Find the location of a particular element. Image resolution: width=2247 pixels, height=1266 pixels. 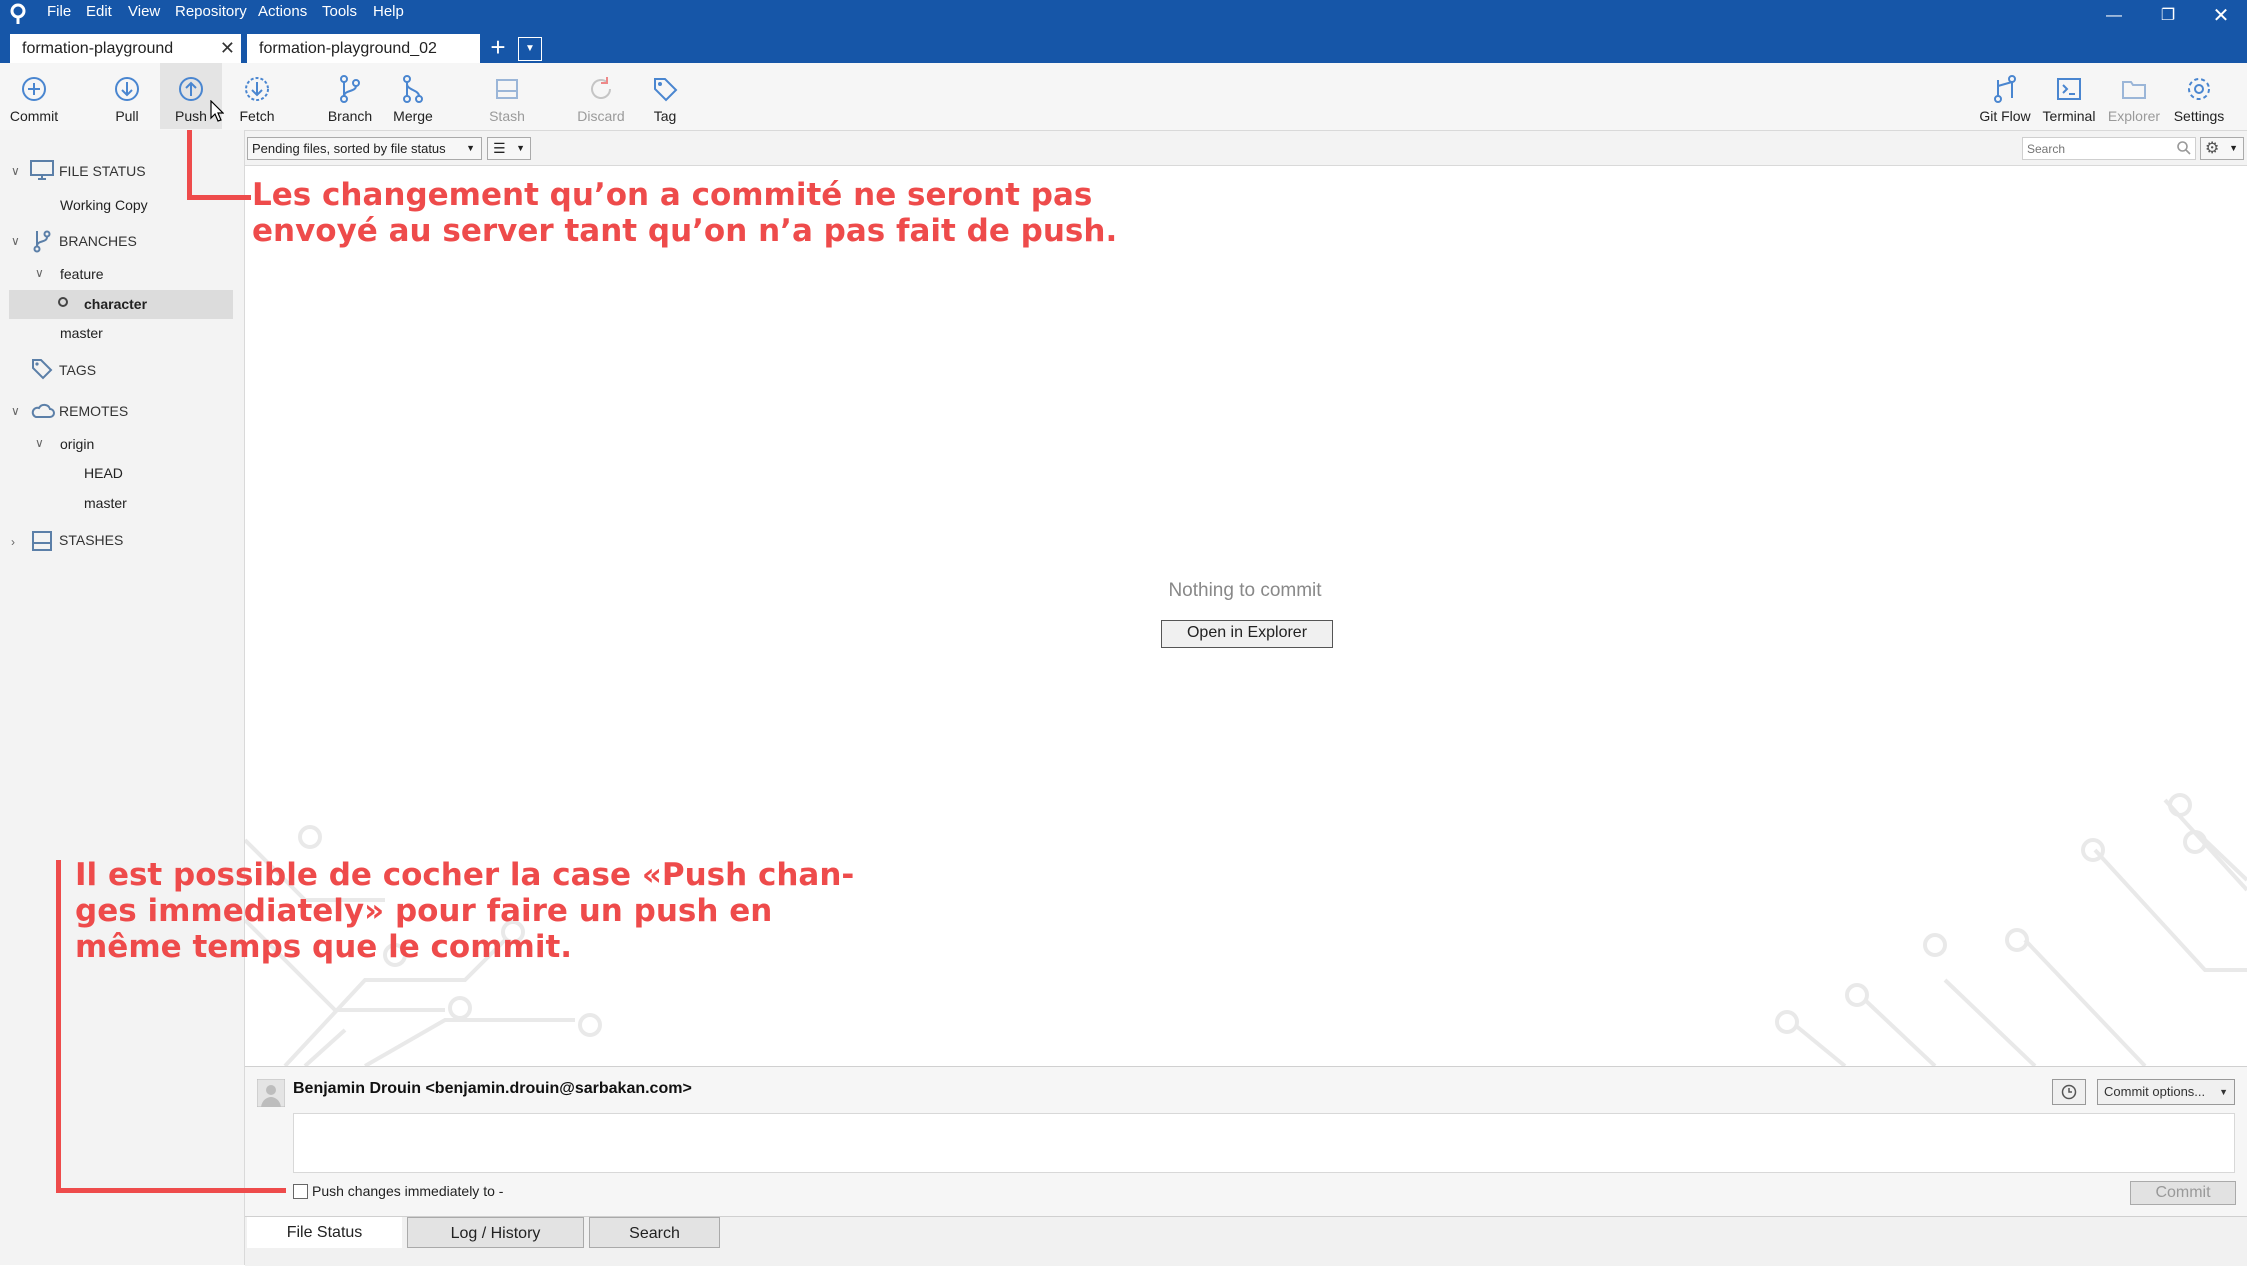

sidebar-item-head: HEAD is located at coordinates (103, 473).